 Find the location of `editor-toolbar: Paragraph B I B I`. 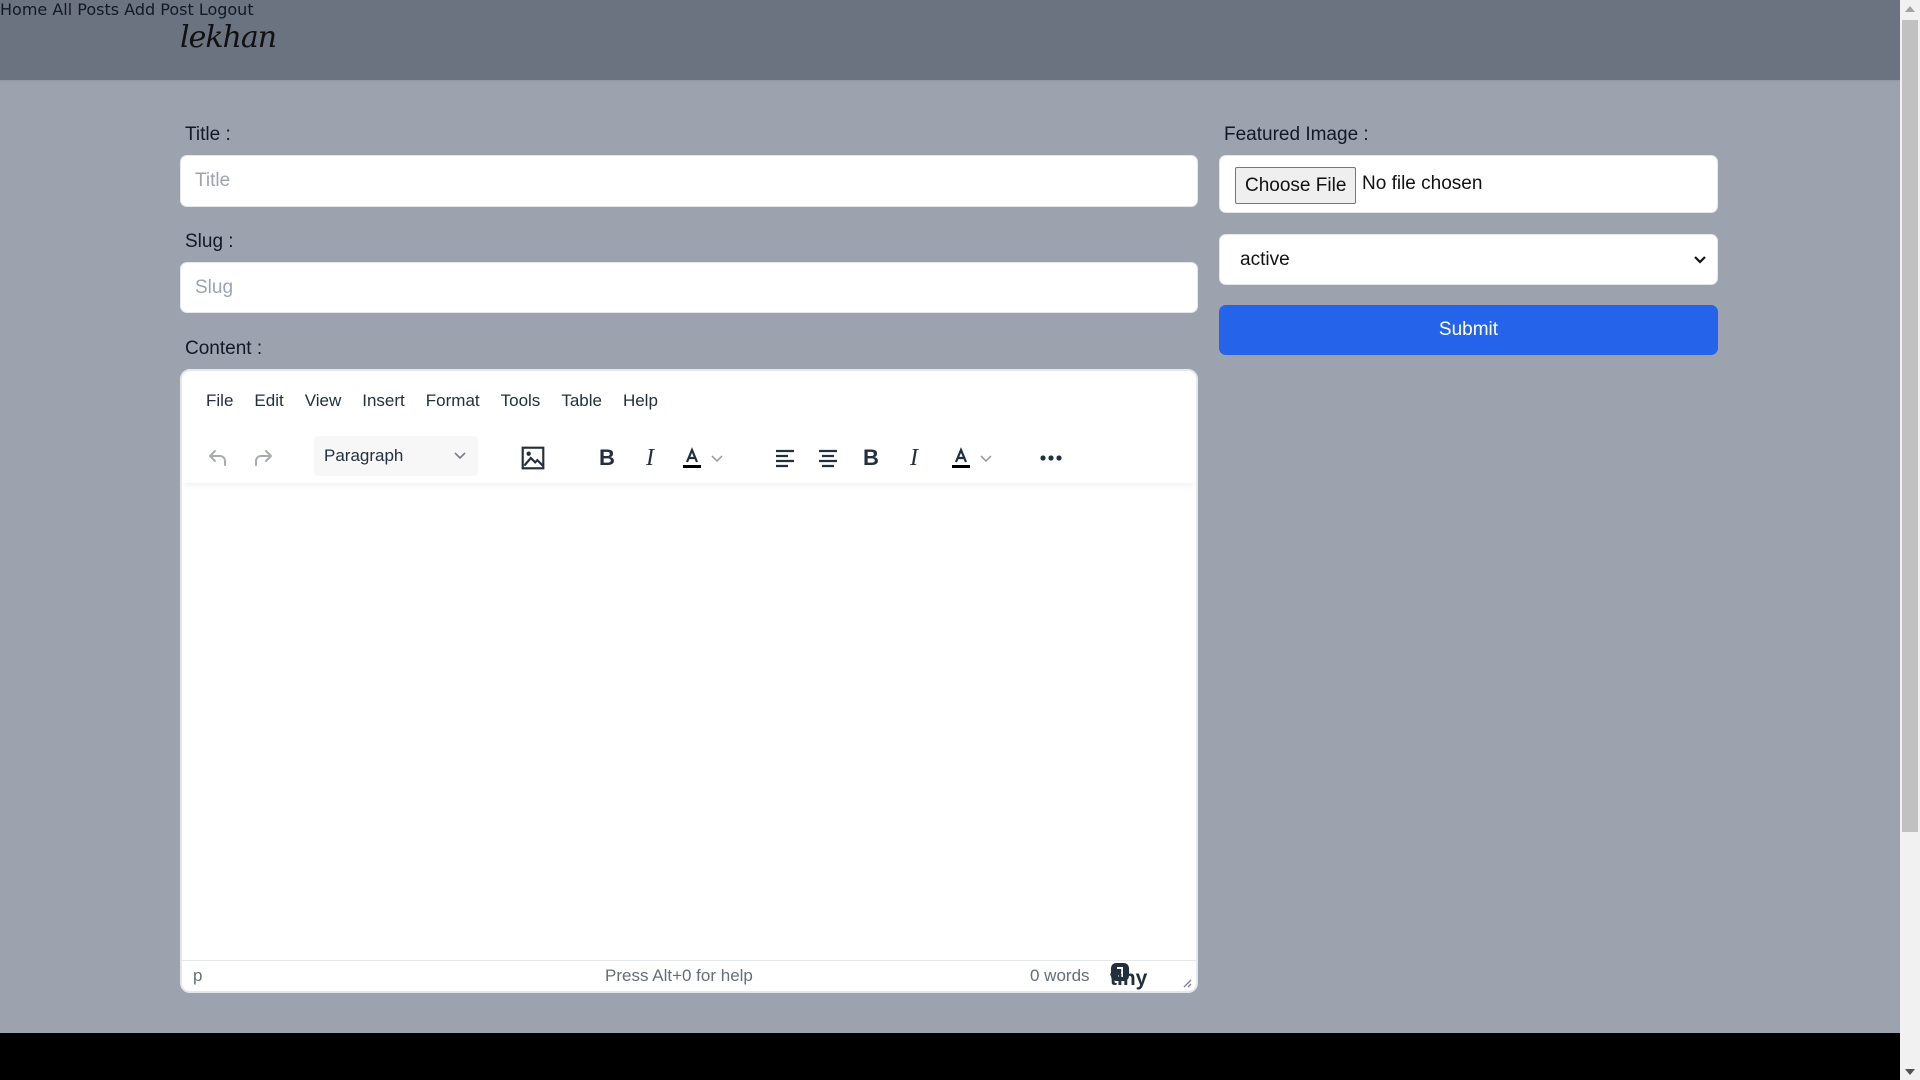

editor-toolbar: Paragraph B I B I is located at coordinates (689, 456).